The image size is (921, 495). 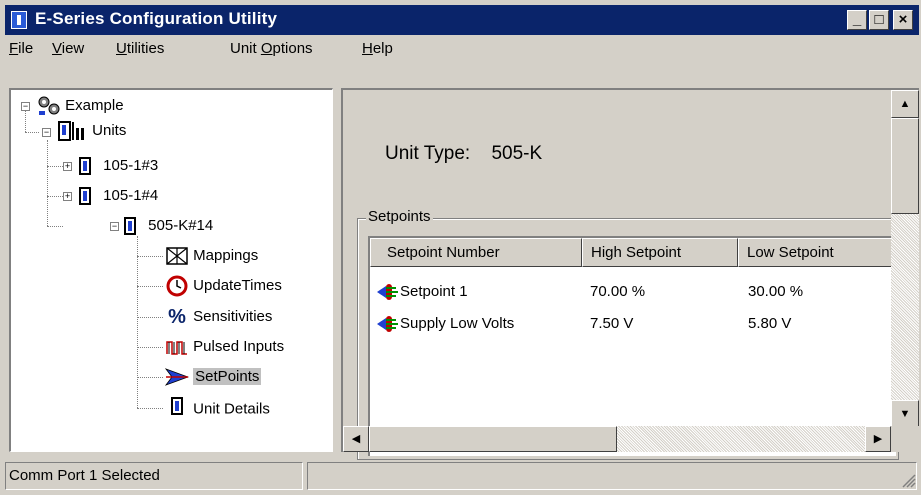 What do you see at coordinates (618, 291) in the screenshot?
I see `high-setpoint-value: 70.00 %` at bounding box center [618, 291].